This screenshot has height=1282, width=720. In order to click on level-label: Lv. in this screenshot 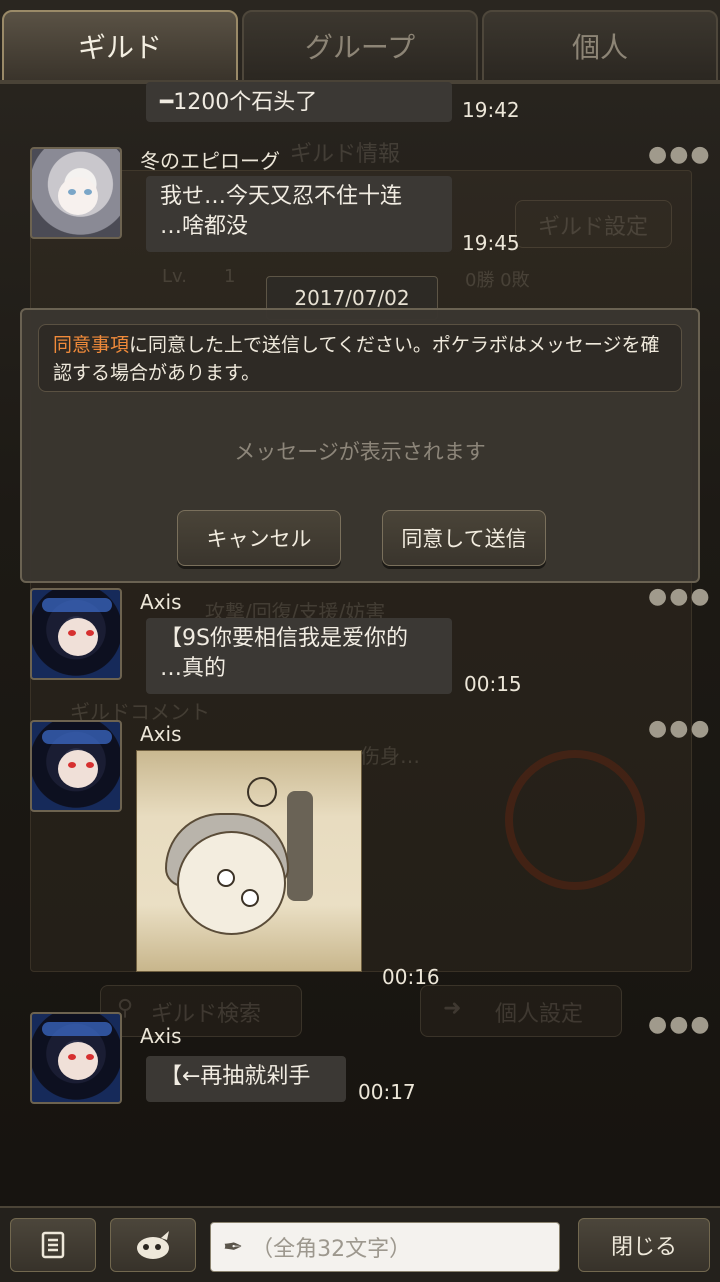, I will do `click(175, 276)`.